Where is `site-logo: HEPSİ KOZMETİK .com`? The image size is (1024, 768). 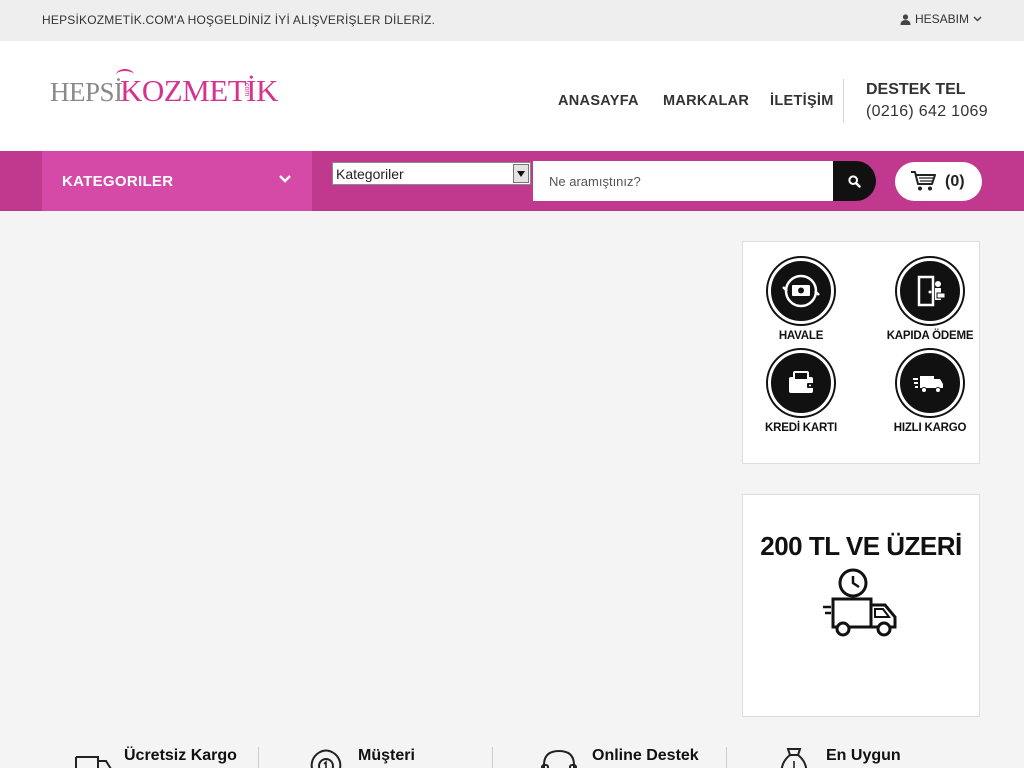 site-logo: HEPSİ KOZMETİK .com is located at coordinates (164, 89).